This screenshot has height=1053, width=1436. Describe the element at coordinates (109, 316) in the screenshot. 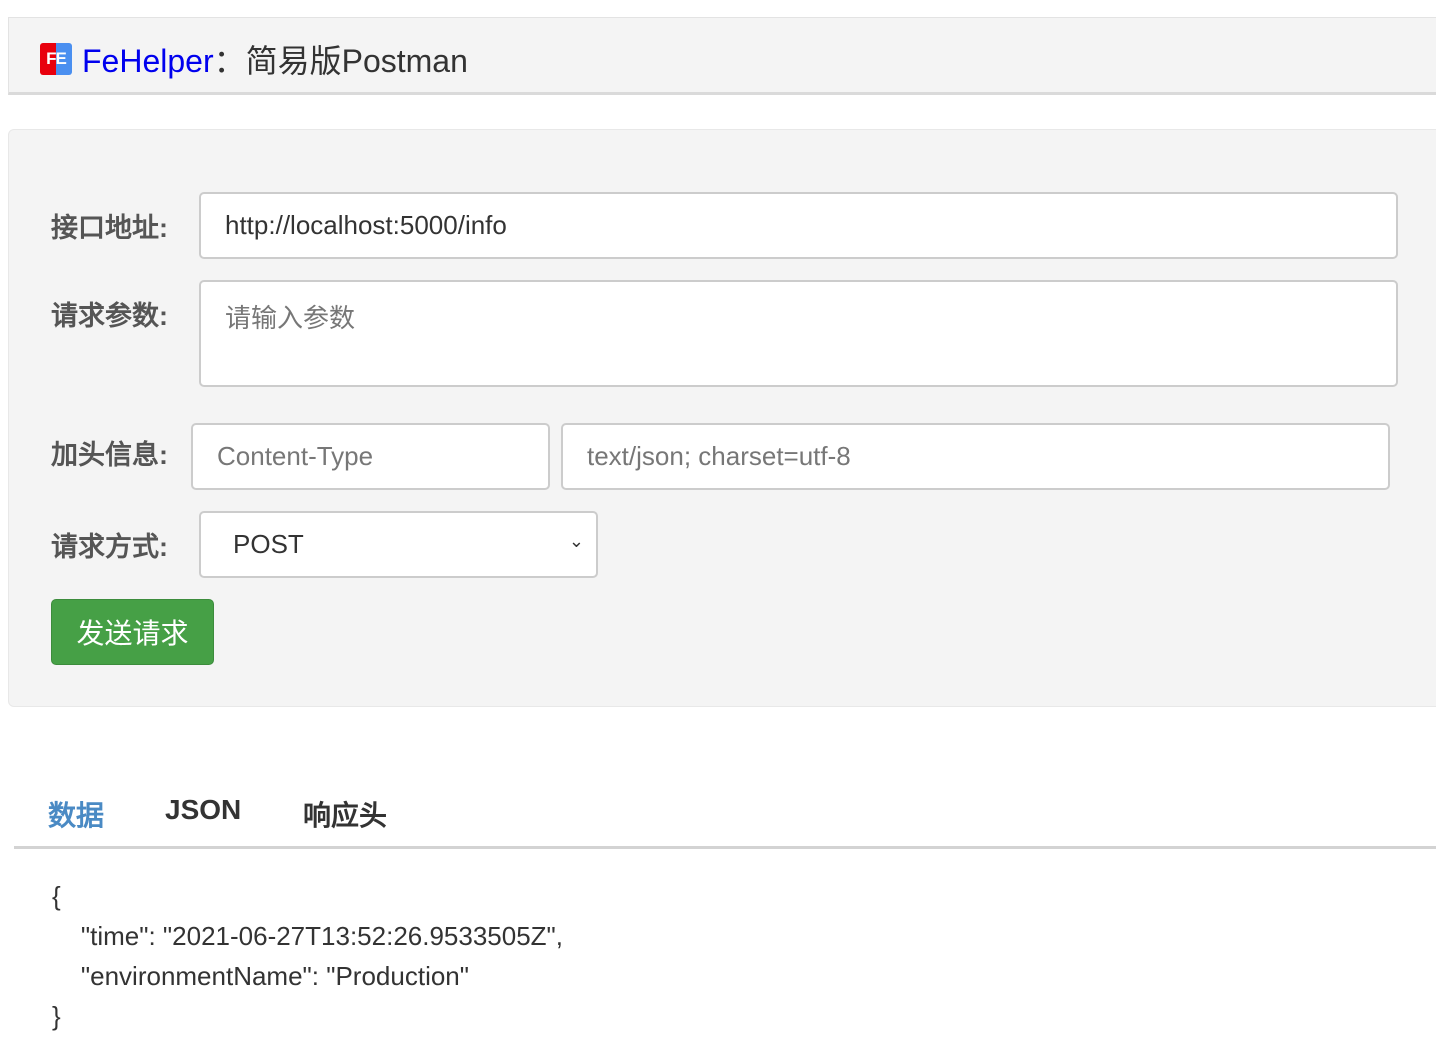

I see `params-label: 请求参数:` at that location.